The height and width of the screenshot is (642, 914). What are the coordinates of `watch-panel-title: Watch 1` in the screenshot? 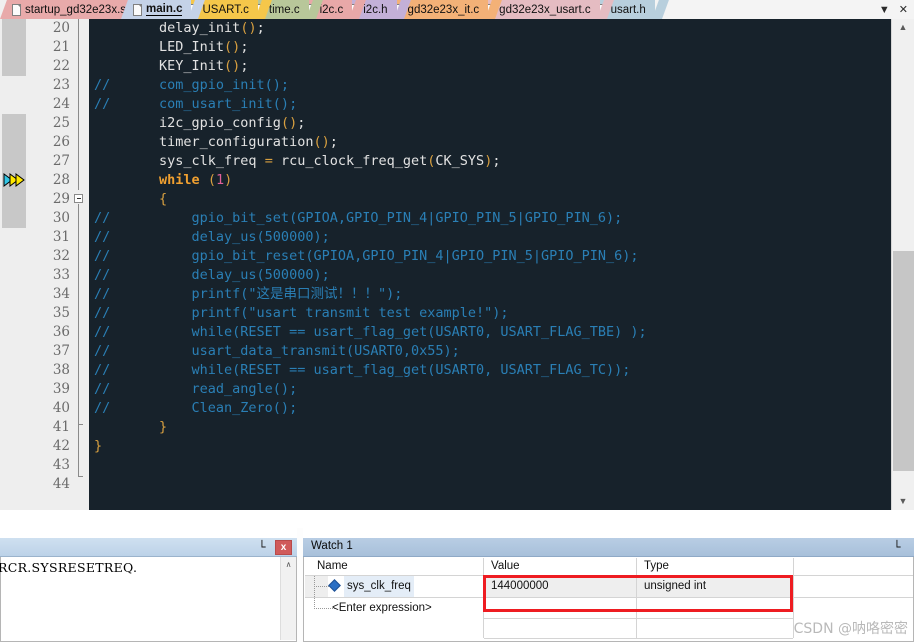 It's located at (332, 546).